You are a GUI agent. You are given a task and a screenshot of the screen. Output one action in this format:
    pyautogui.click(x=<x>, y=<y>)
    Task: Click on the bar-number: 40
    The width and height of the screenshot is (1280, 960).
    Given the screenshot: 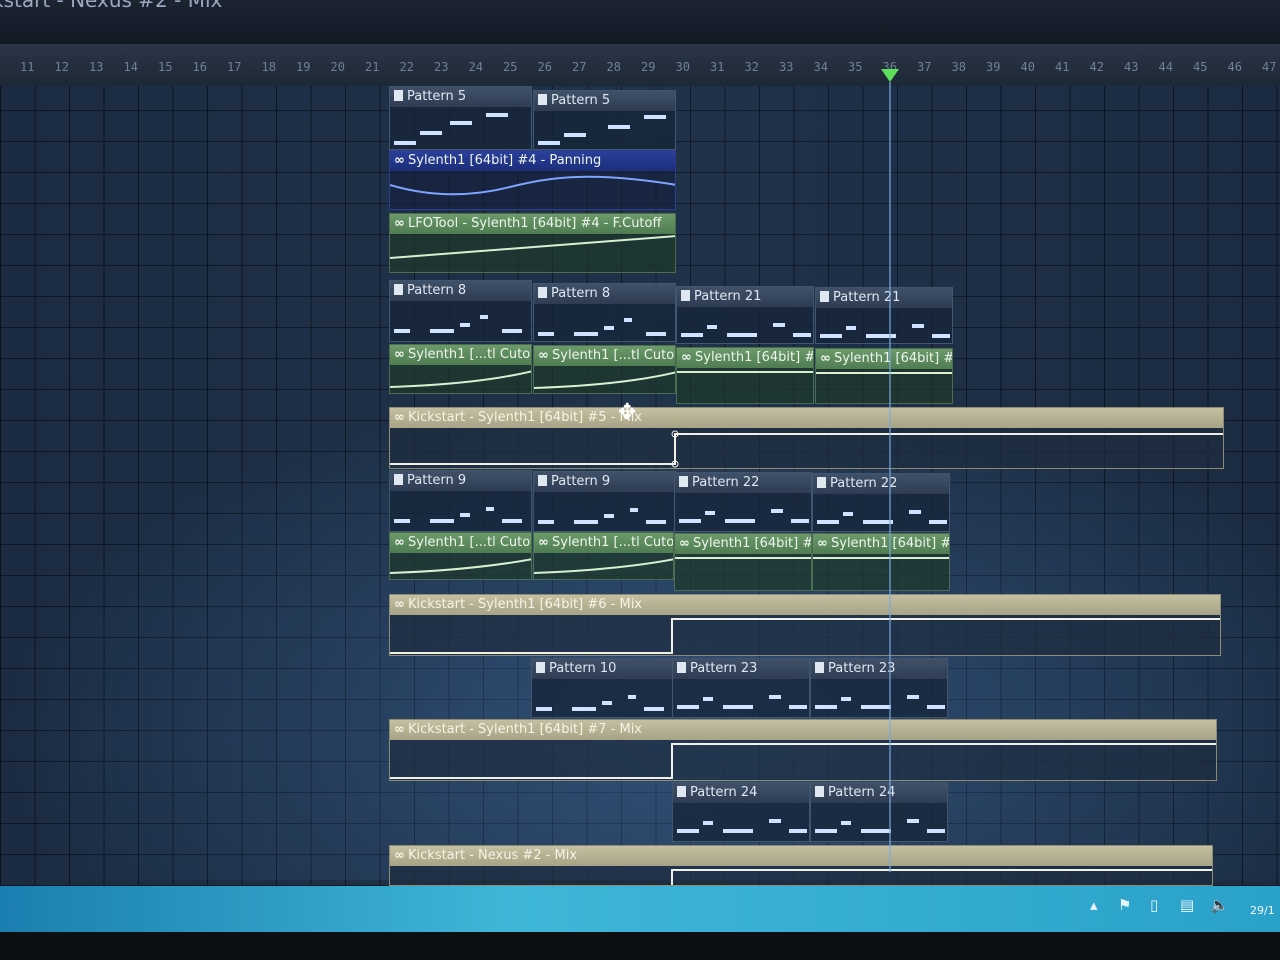 What is the action you would take?
    pyautogui.click(x=1027, y=67)
    